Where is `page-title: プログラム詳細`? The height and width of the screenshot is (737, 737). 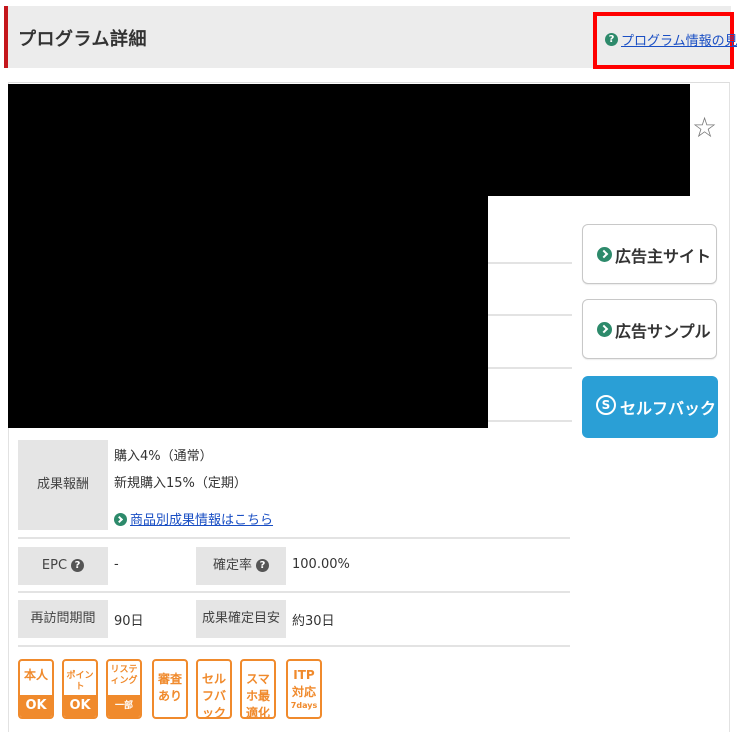 page-title: プログラム詳細 is located at coordinates (82, 39).